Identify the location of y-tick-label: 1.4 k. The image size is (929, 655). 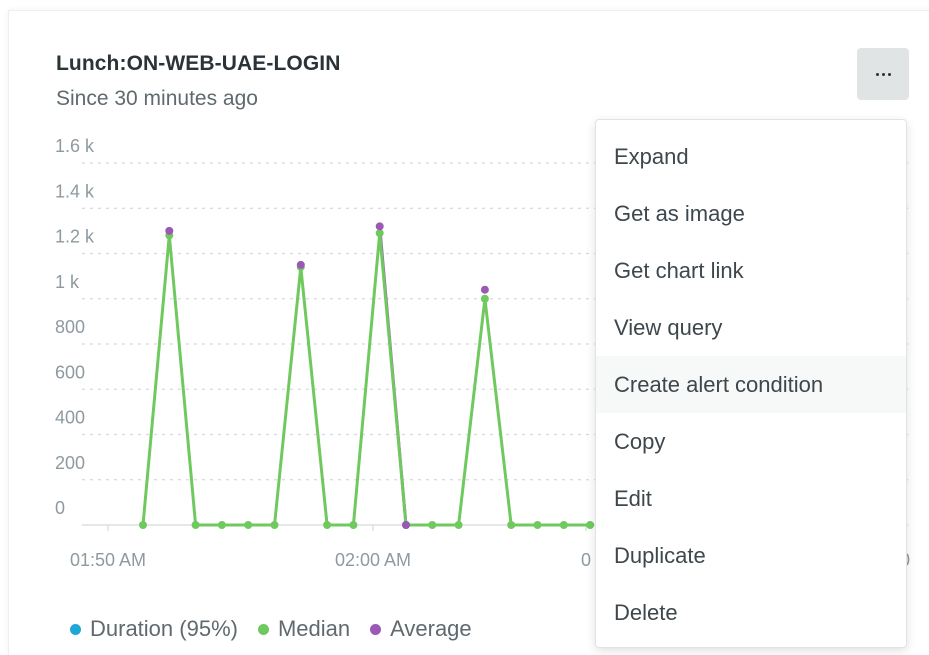
(75, 191).